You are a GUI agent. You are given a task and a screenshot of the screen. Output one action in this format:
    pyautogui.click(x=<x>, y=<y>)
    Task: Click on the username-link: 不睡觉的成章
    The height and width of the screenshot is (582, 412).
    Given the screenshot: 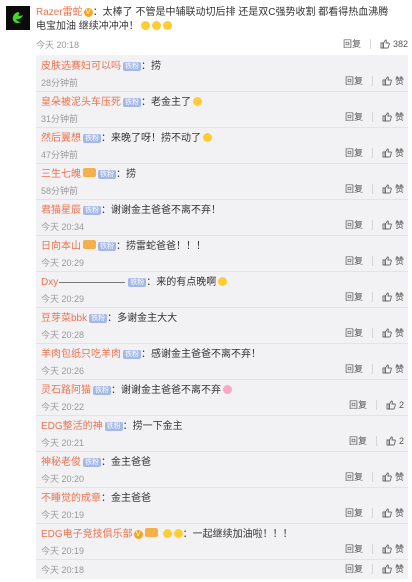 What is the action you would take?
    pyautogui.click(x=71, y=498)
    